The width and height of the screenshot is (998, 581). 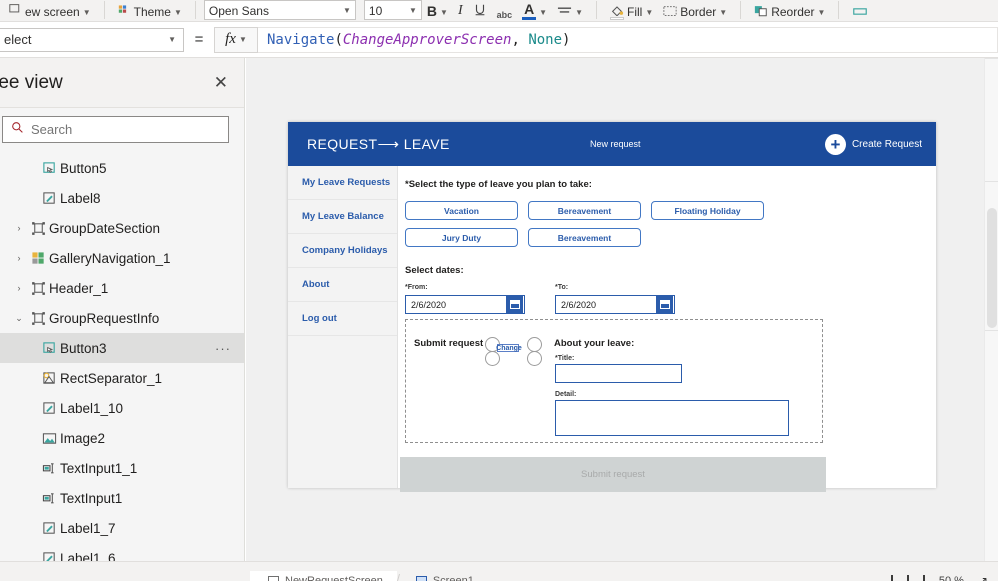 I want to click on formula-token-identifier: ChangeApproverScreen, so click(x=427, y=39).